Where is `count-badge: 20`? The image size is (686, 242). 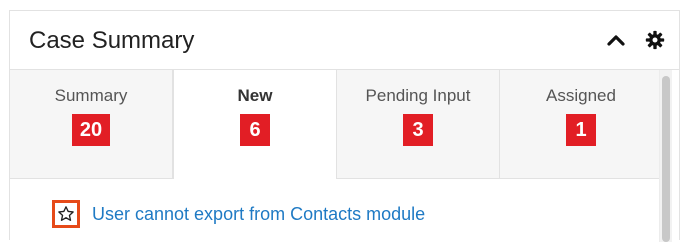 count-badge: 20 is located at coordinates (91, 130).